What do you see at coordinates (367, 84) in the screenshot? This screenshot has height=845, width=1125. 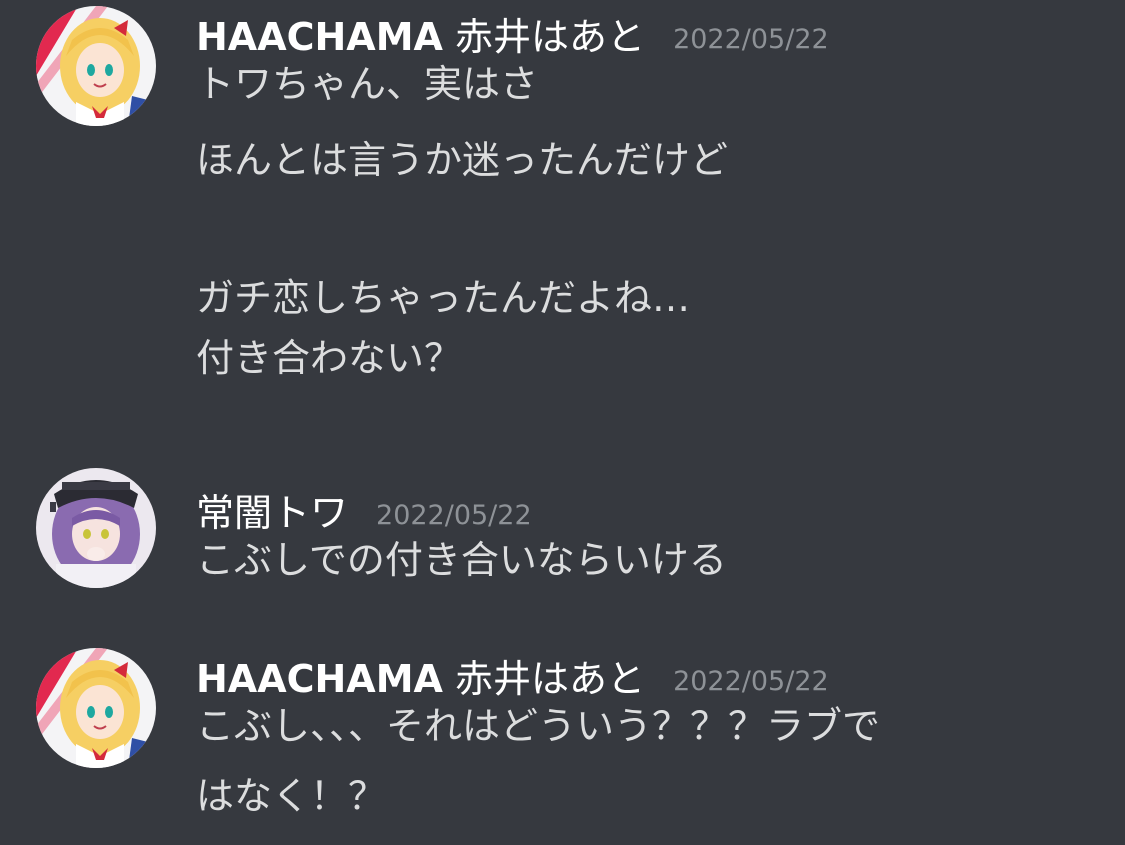 I see `message-line: トワちゃん、実はさ` at bounding box center [367, 84].